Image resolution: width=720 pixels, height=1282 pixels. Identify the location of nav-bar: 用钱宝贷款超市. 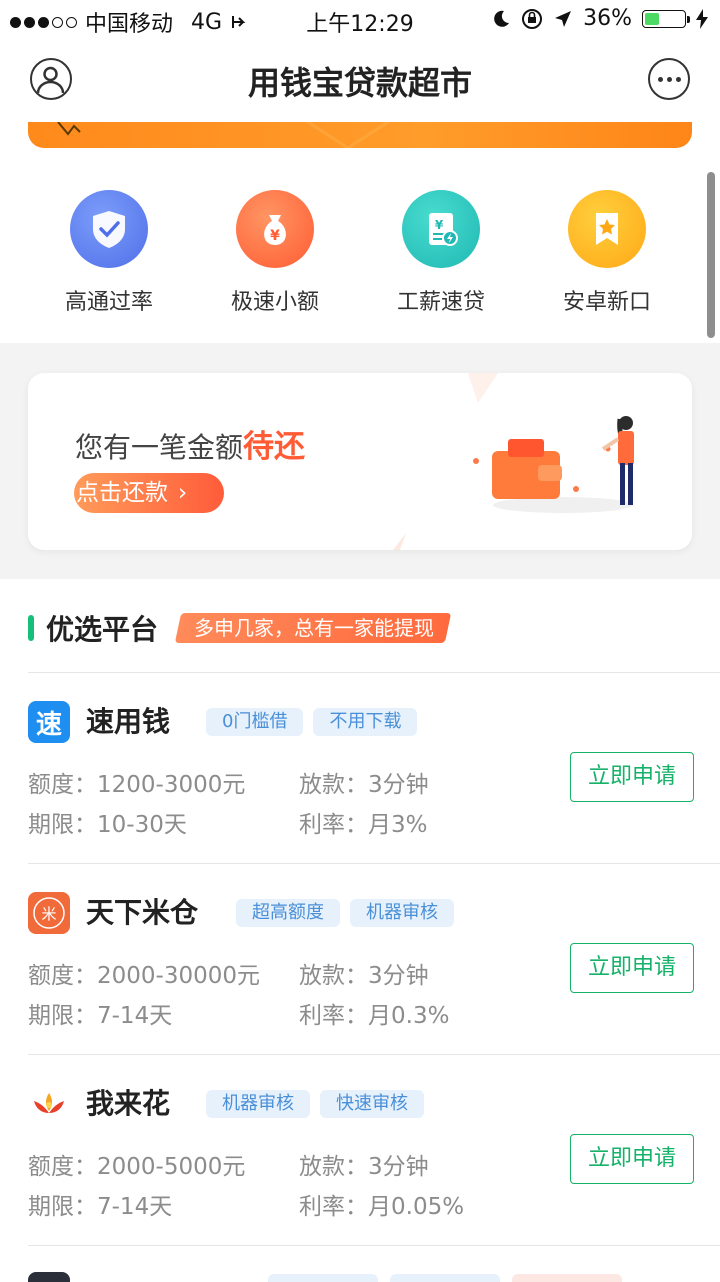
(360, 81).